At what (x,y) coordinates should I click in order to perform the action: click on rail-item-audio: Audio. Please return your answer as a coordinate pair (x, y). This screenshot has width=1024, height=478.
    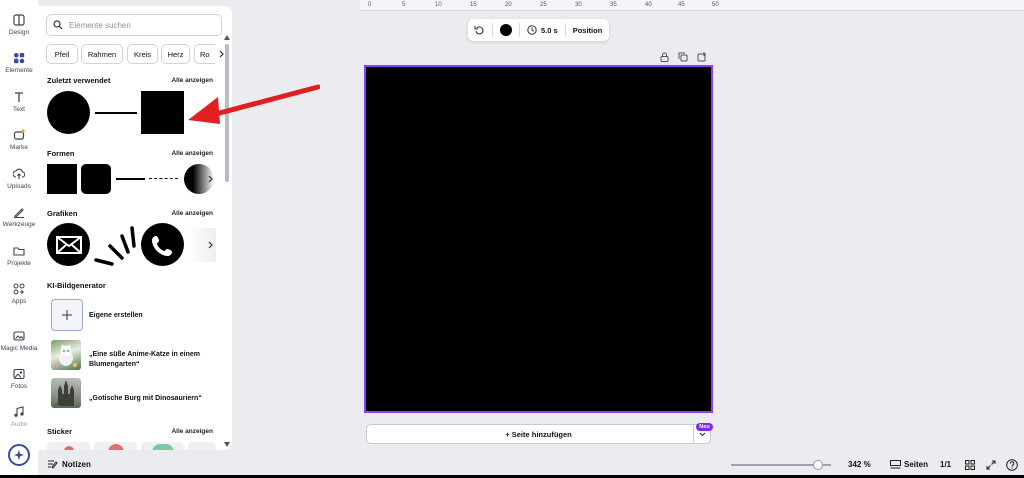
    Looking at the image, I should click on (19, 417).